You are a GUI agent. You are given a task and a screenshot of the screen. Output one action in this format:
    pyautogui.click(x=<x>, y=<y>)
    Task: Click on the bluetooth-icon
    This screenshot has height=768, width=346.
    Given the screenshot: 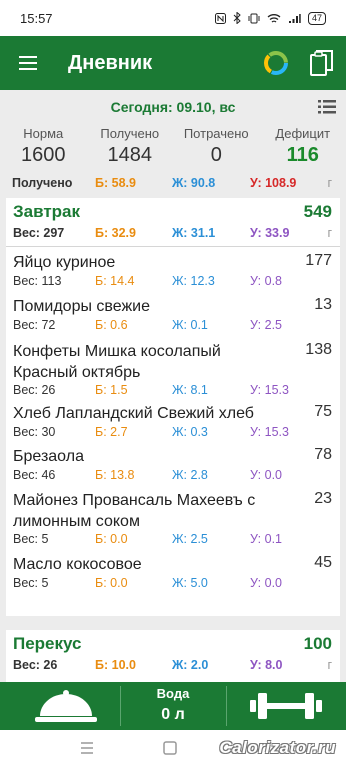 What is the action you would take?
    pyautogui.click(x=237, y=18)
    